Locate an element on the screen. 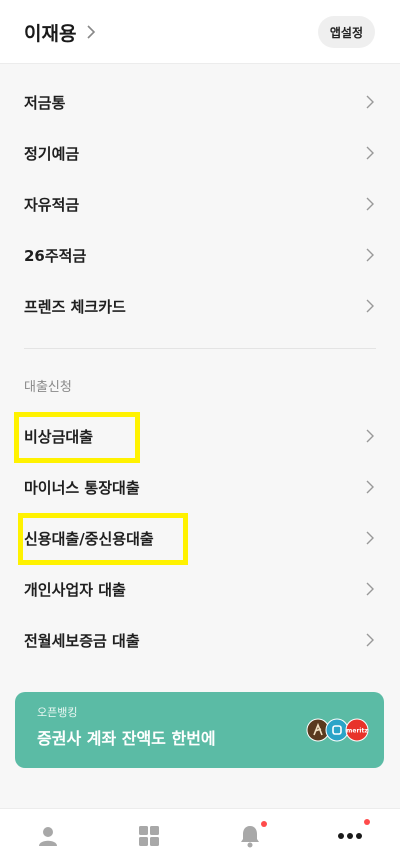 The image size is (400, 862). menu-item-free-savings: 자유적금 is located at coordinates (200, 204).